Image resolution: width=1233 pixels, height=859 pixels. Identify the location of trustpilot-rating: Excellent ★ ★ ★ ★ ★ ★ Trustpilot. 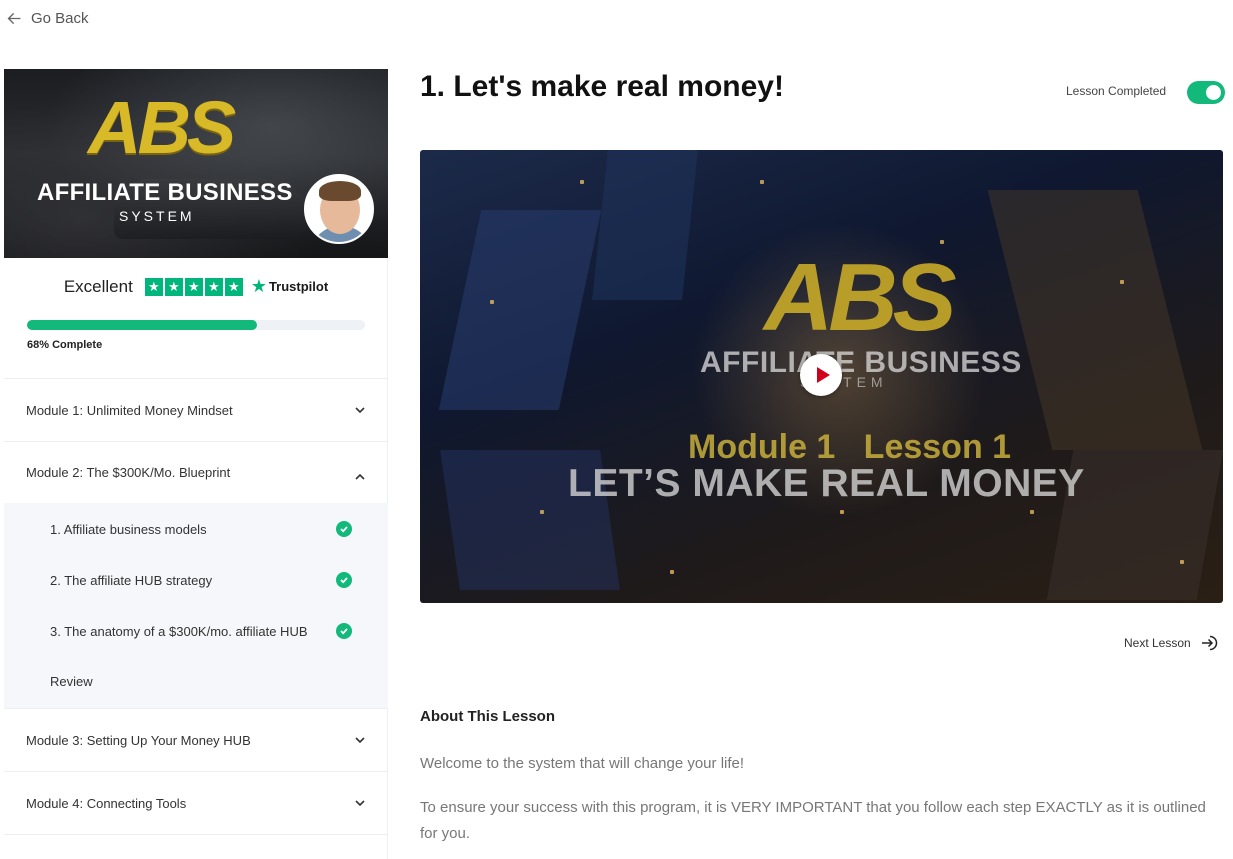
(196, 286).